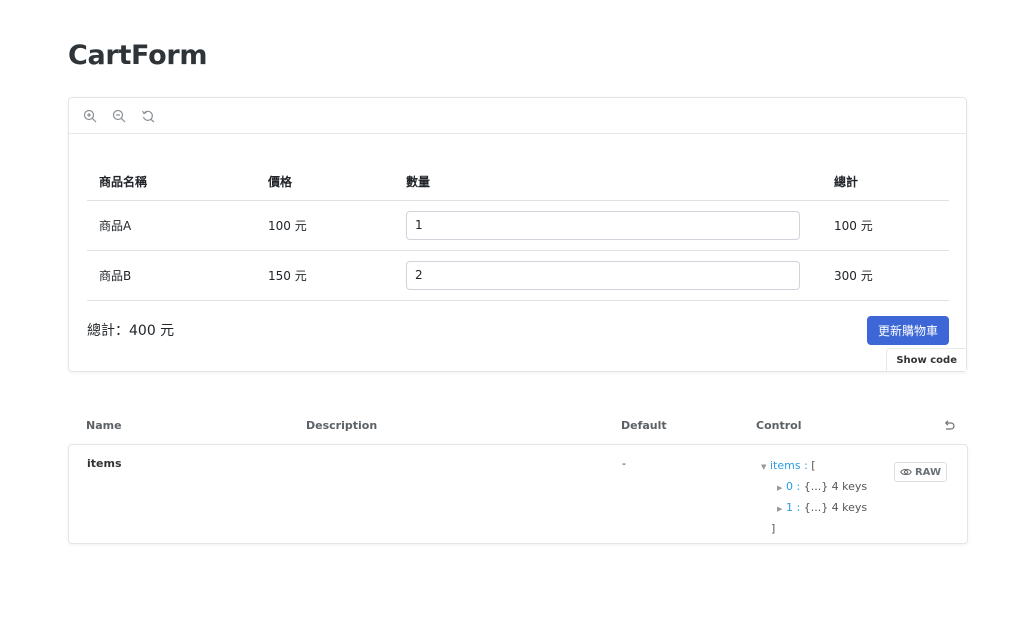 This screenshot has height=617, width=1024. I want to click on product-name: 商品B, so click(171, 275).